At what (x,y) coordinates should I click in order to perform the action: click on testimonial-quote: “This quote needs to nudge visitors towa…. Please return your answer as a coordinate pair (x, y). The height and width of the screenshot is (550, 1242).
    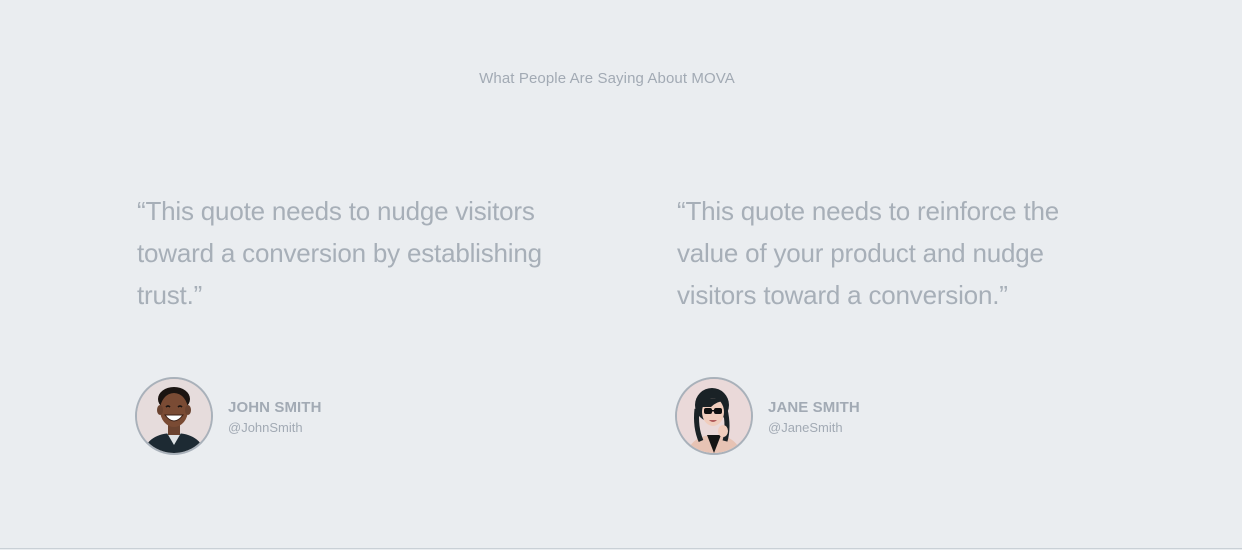
    Looking at the image, I should click on (339, 253).